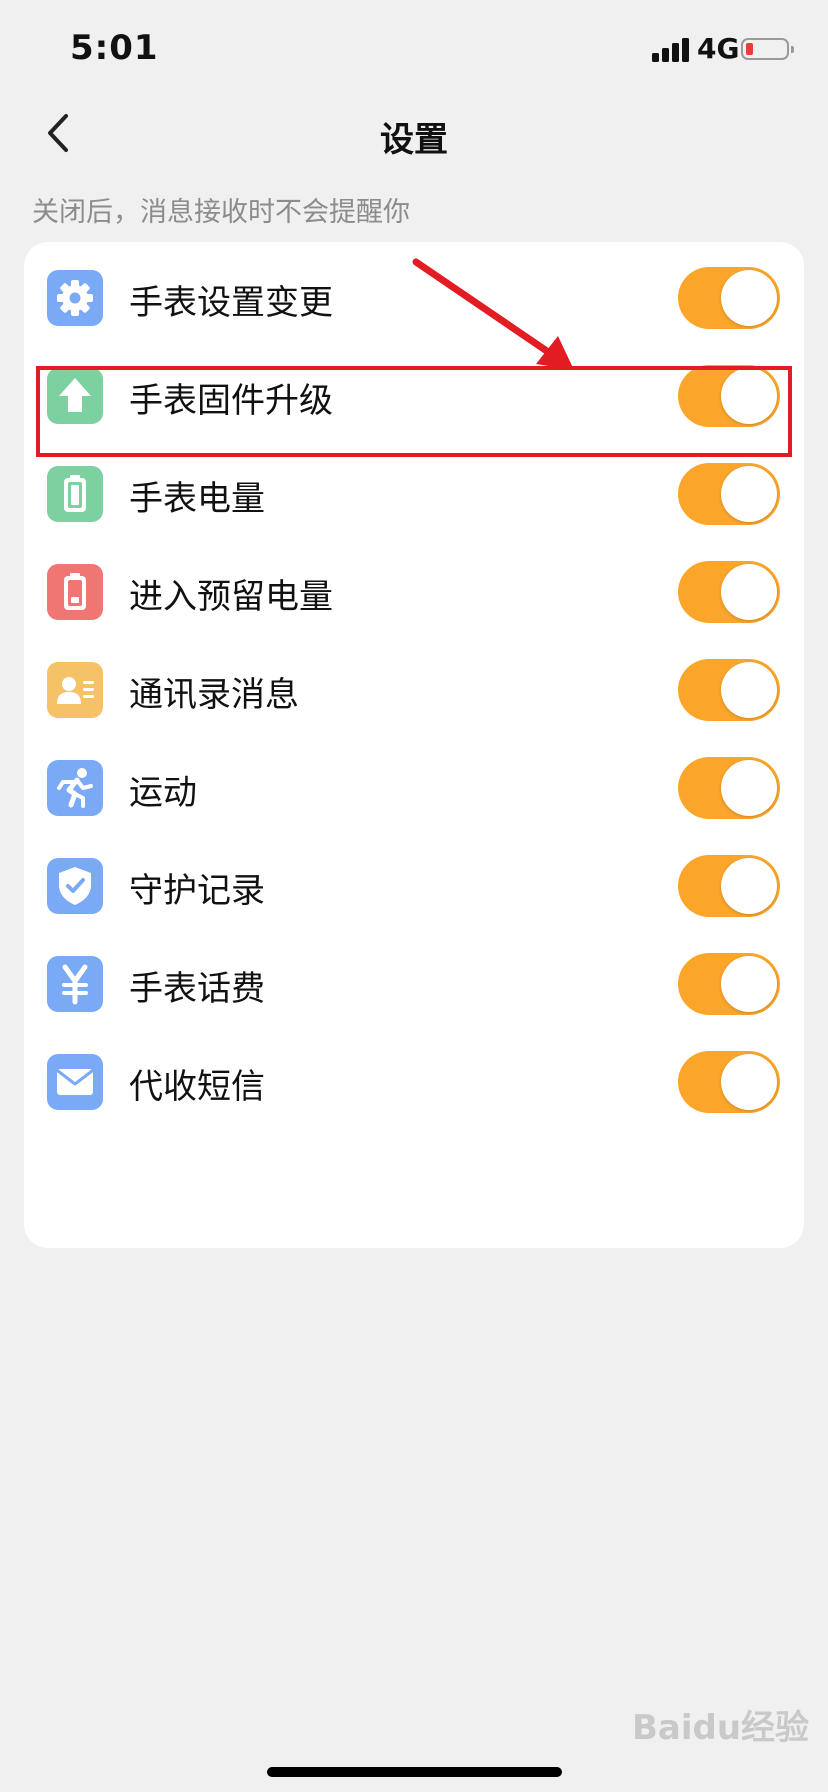 Image resolution: width=828 pixels, height=1792 pixels. What do you see at coordinates (414, 886) in the screenshot?
I see `setting-row-guard-record: 守护记录` at bounding box center [414, 886].